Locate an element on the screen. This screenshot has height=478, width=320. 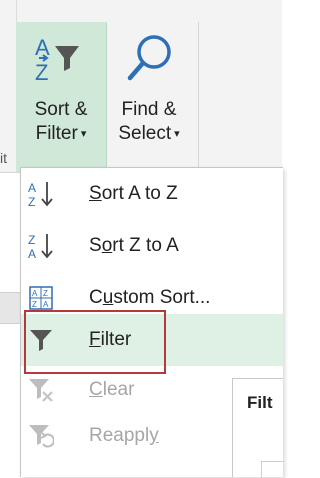
menu-item-label-accelerator: C is located at coordinates (96, 389).